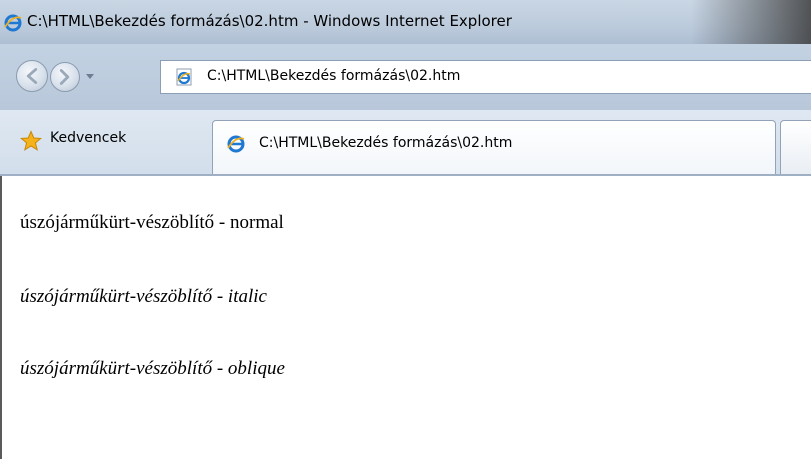  I want to click on forward-button, so click(65, 77).